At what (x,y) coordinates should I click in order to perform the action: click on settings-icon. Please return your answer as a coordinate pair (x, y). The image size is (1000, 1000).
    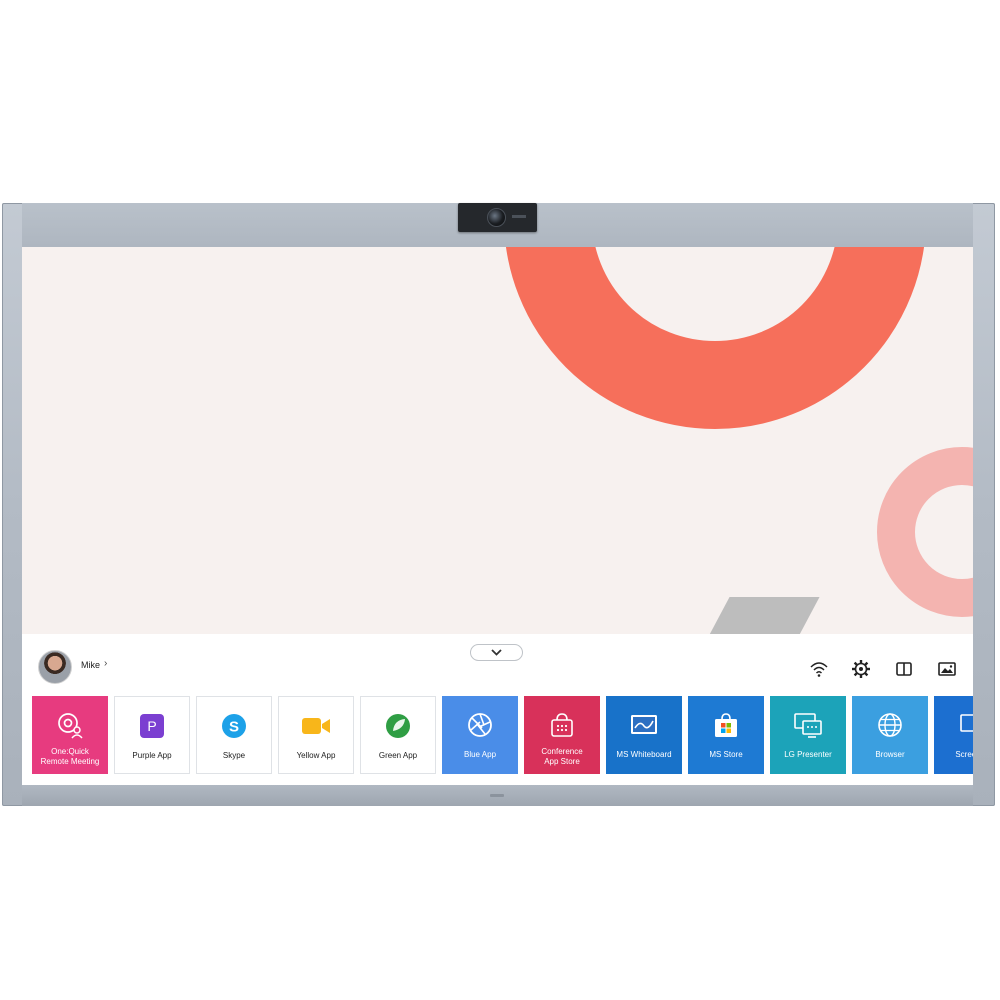
    Looking at the image, I should click on (861, 669).